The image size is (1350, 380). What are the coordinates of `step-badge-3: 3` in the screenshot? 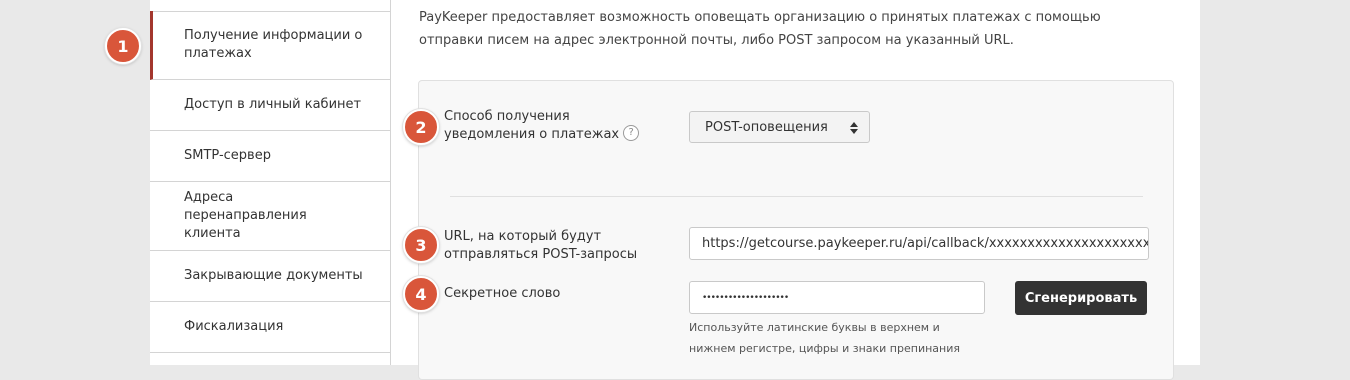 It's located at (421, 245).